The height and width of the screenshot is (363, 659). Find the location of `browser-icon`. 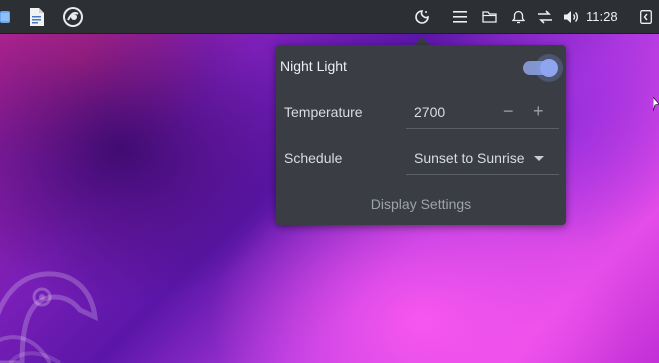

browser-icon is located at coordinates (73, 16).